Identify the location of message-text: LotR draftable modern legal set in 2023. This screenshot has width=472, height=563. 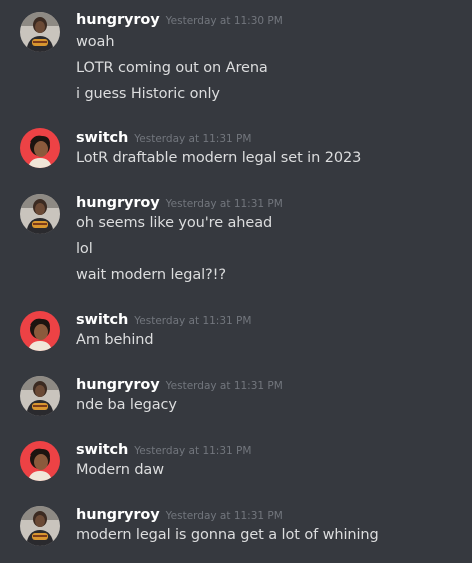
(219, 158).